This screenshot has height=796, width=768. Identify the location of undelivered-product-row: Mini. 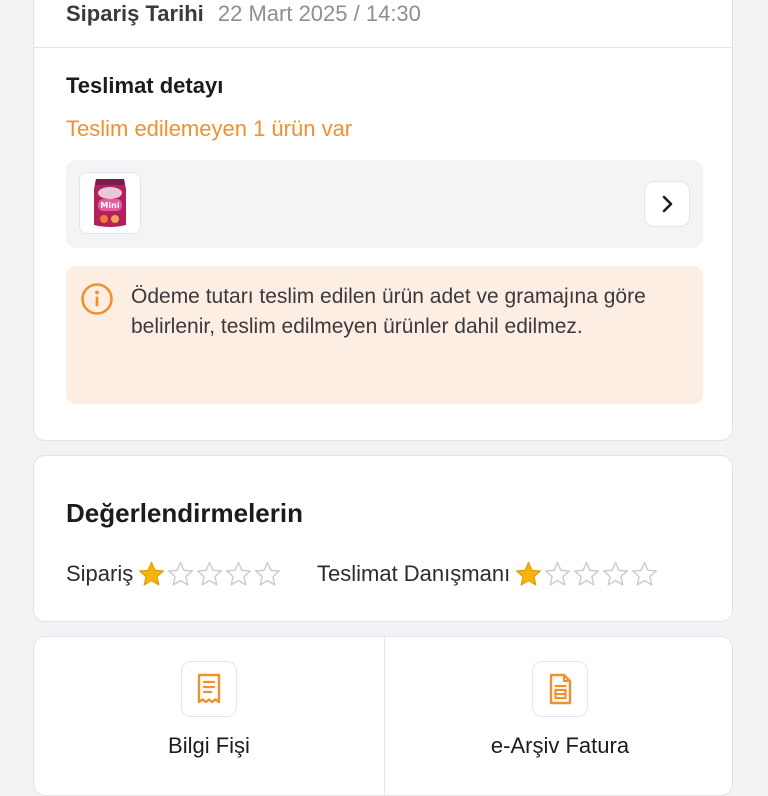
(384, 204).